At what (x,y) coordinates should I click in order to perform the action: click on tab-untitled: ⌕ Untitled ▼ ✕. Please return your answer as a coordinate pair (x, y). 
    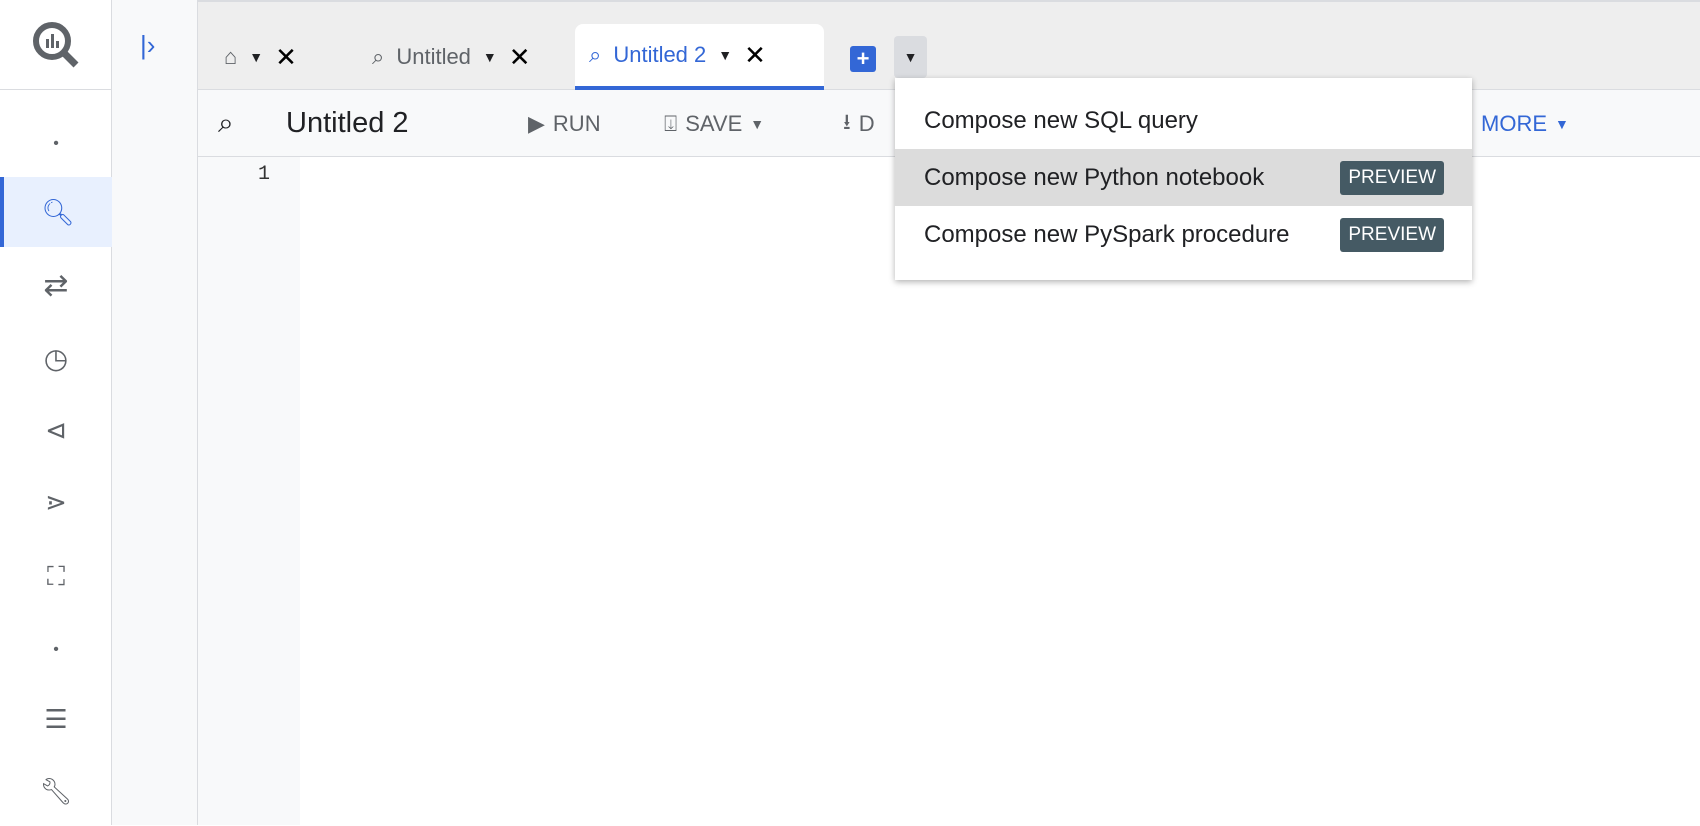
    Looking at the image, I should click on (451, 57).